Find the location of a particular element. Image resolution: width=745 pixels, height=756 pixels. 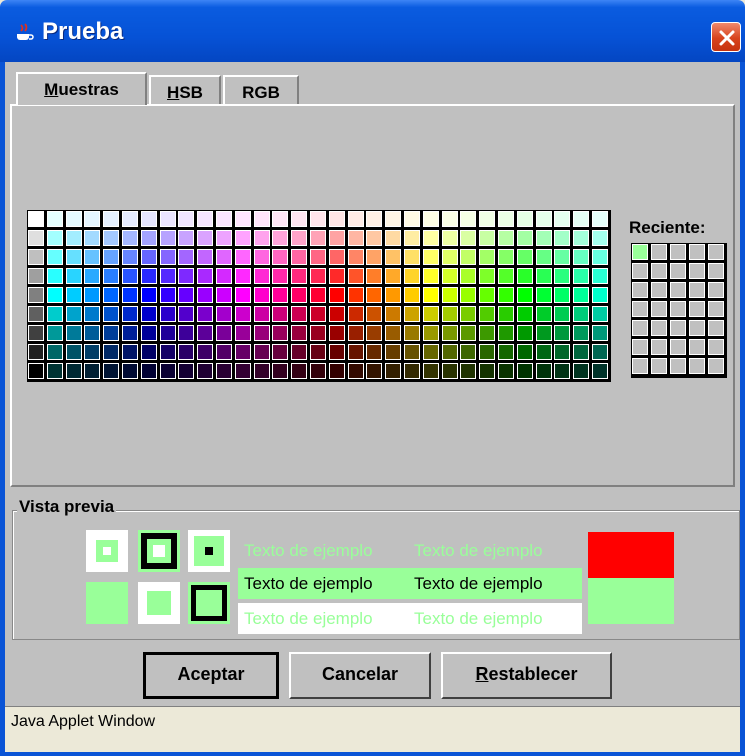

close-button is located at coordinates (726, 37).